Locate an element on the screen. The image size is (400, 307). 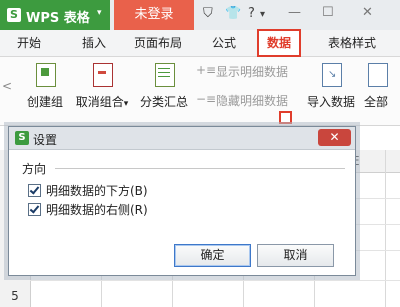
app-name: WPS 表格 is located at coordinates (58, 18).